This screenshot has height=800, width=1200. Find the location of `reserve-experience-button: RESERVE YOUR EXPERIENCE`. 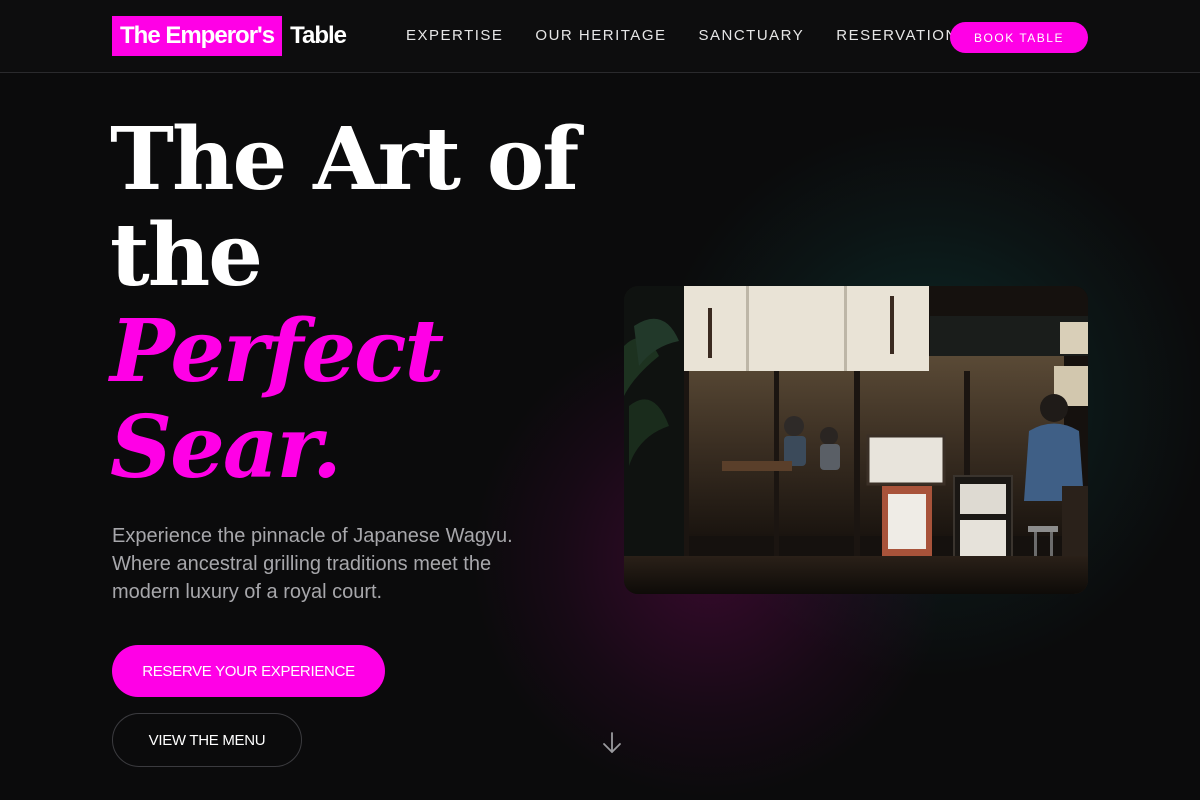

reserve-experience-button: RESERVE YOUR EXPERIENCE is located at coordinates (248, 671).